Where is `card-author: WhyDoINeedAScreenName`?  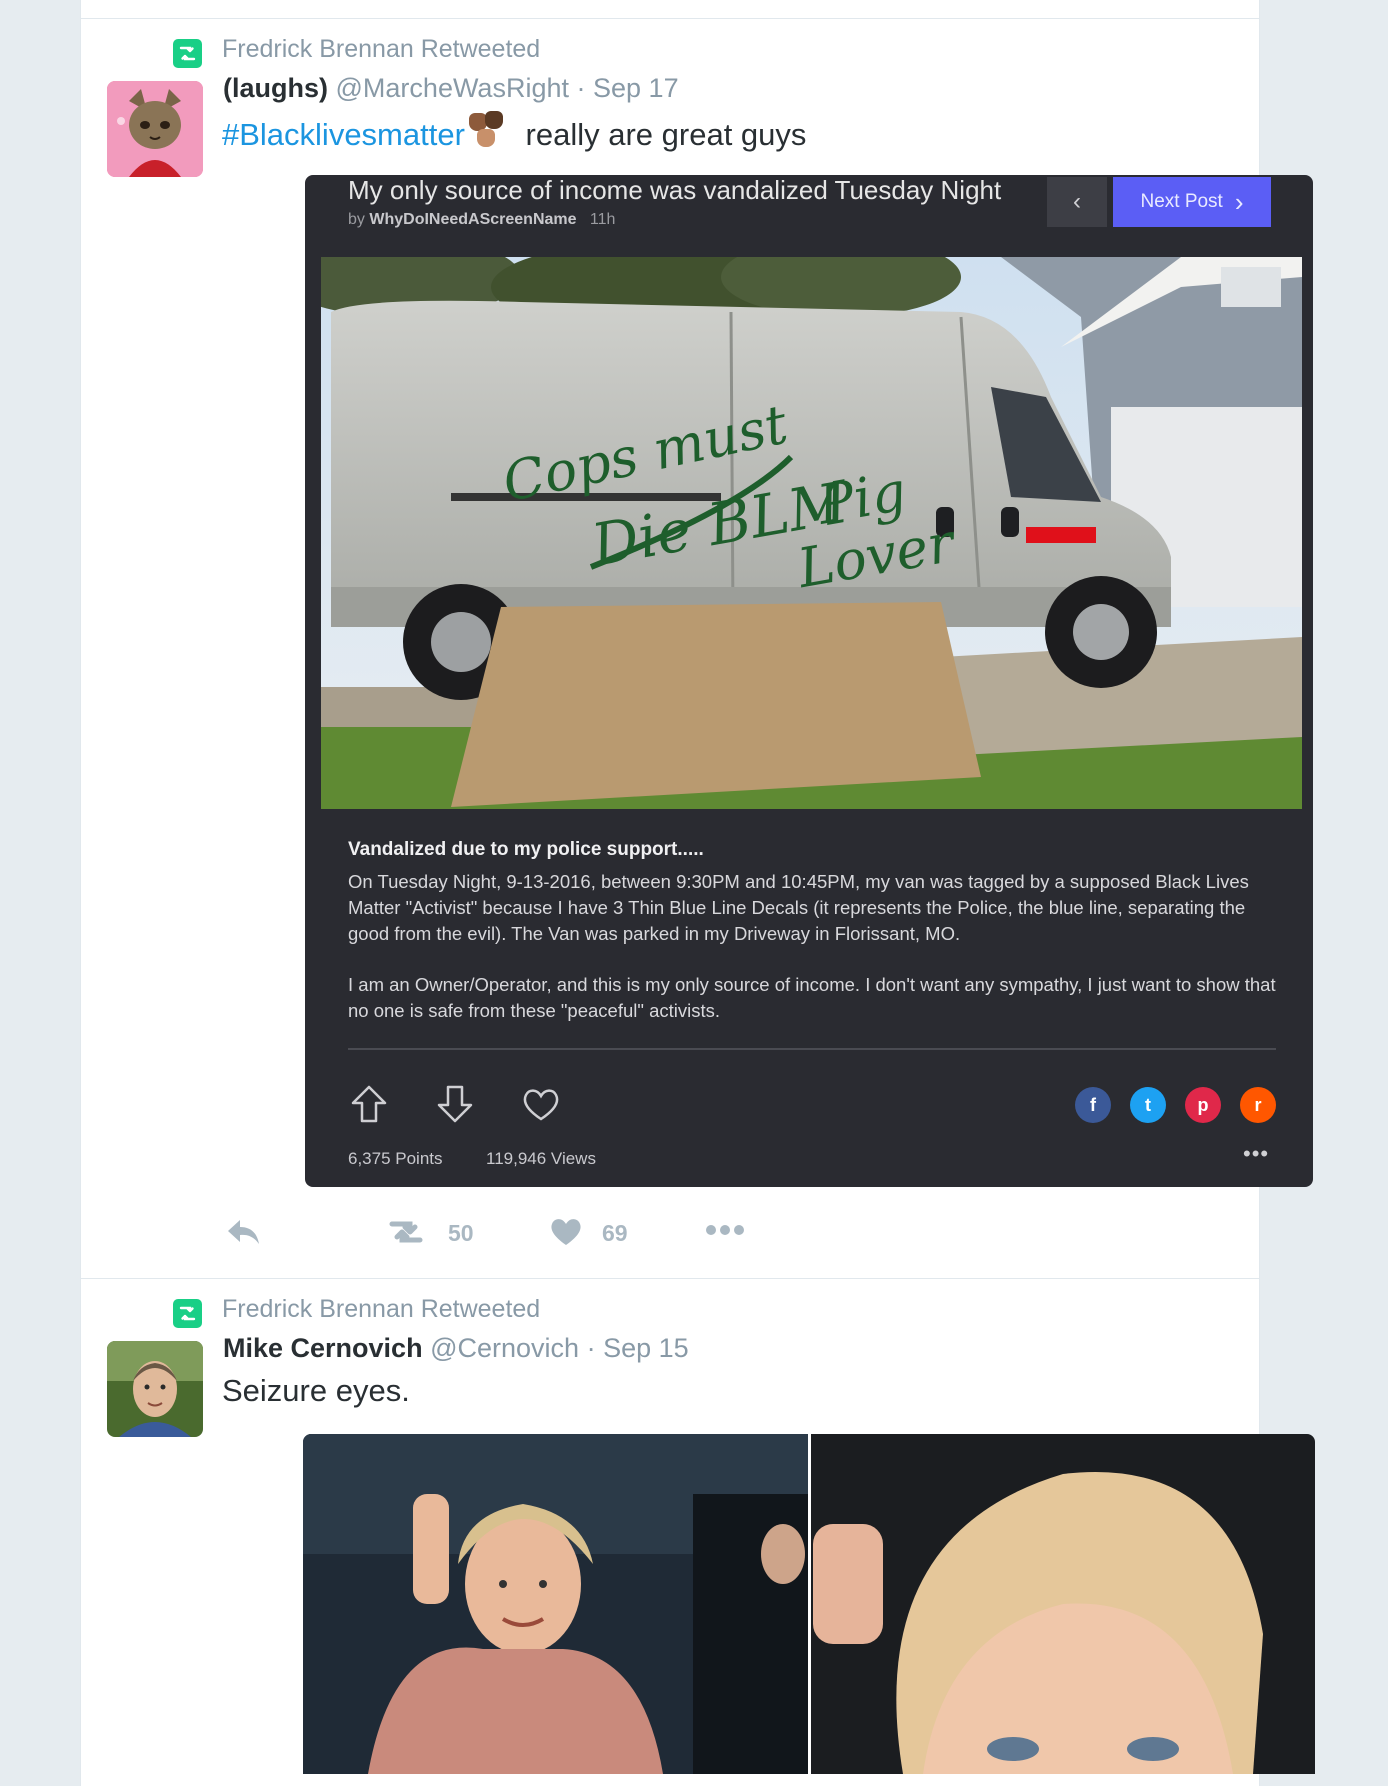 card-author: WhyDoINeedAScreenName is located at coordinates (473, 219).